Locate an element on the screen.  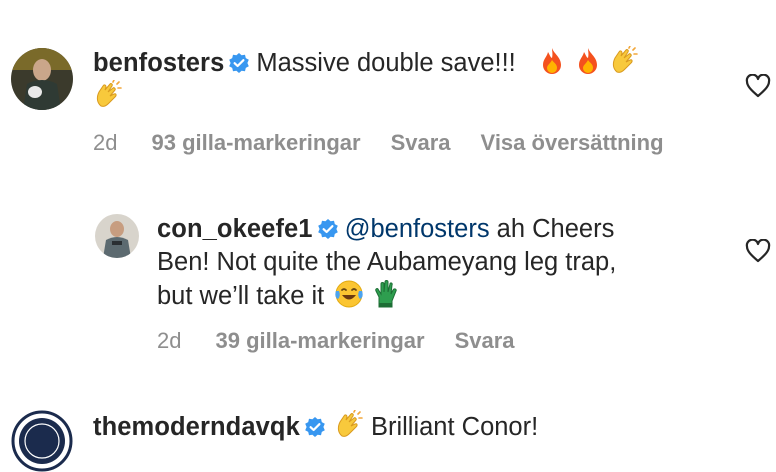
likes-count: 39 gilla-markeringar is located at coordinates (319, 341).